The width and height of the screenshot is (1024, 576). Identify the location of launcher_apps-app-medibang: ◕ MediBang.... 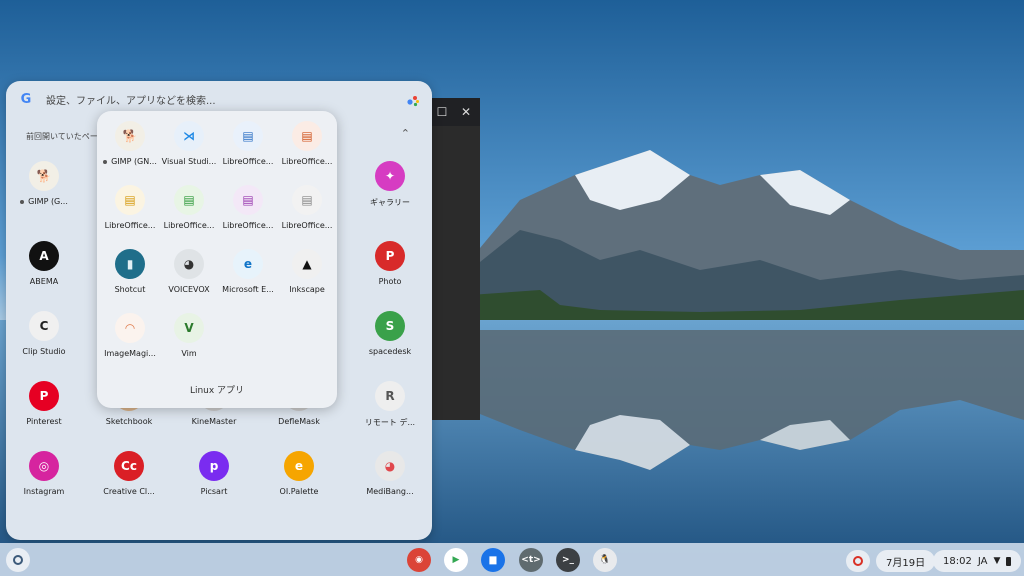
(390, 473).